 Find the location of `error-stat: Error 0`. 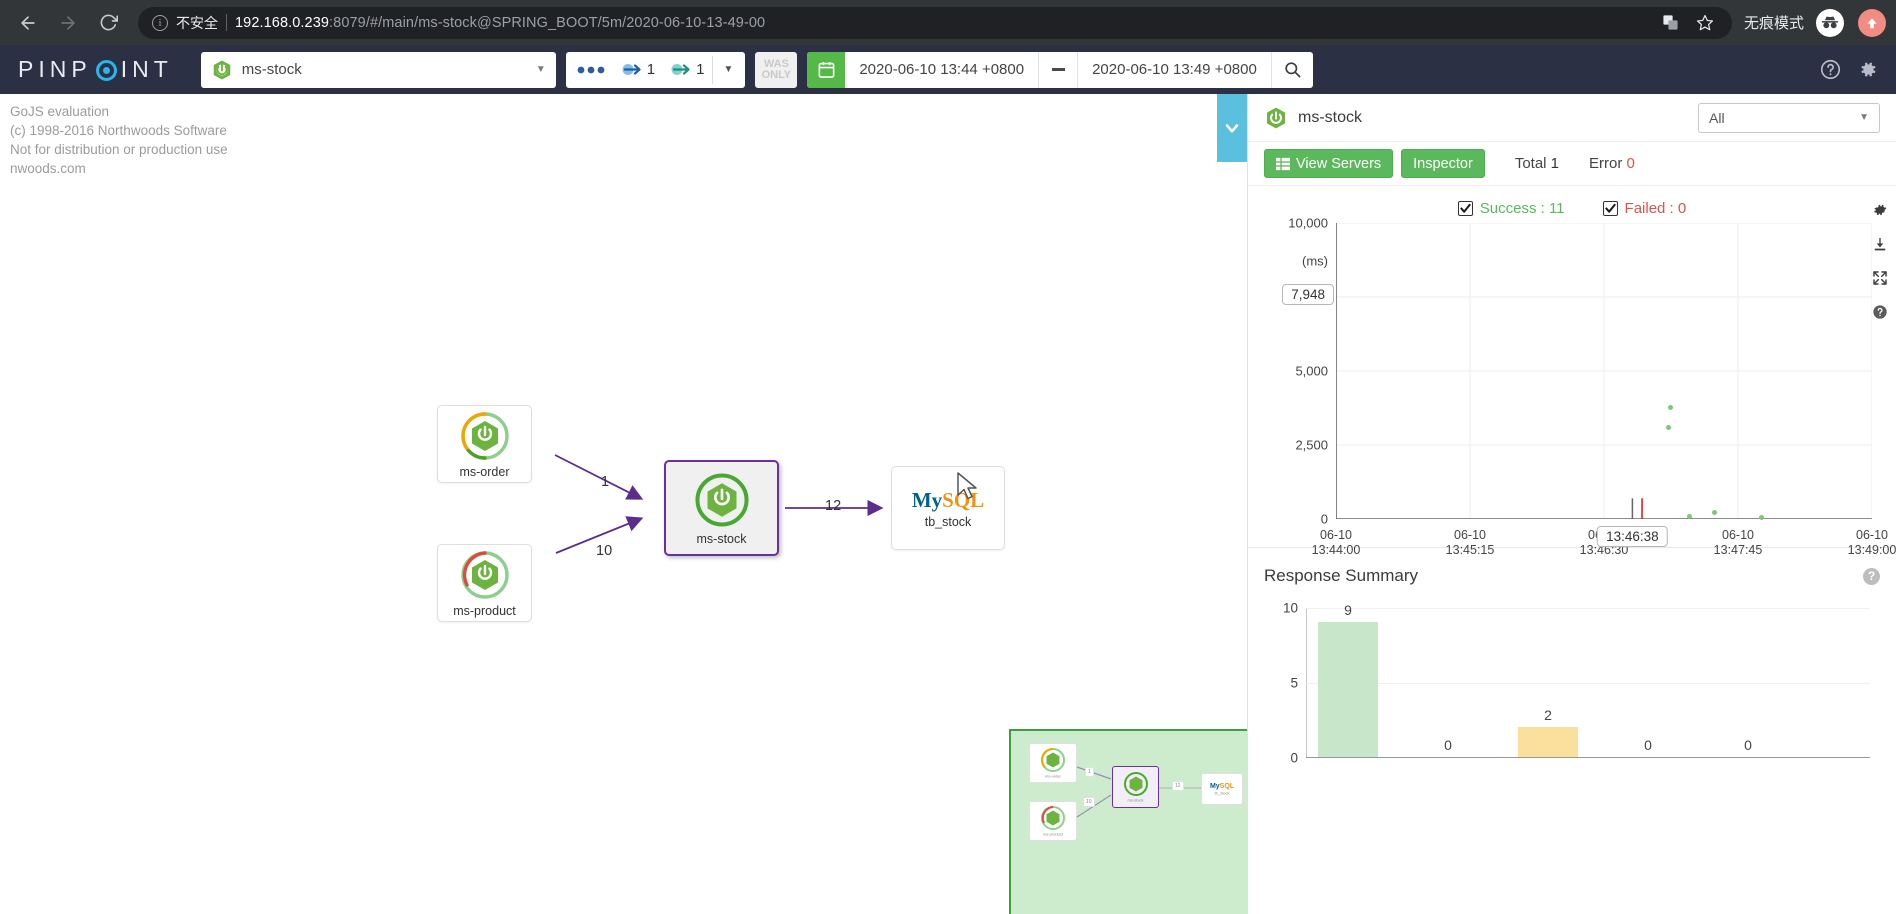

error-stat: Error 0 is located at coordinates (1612, 163).